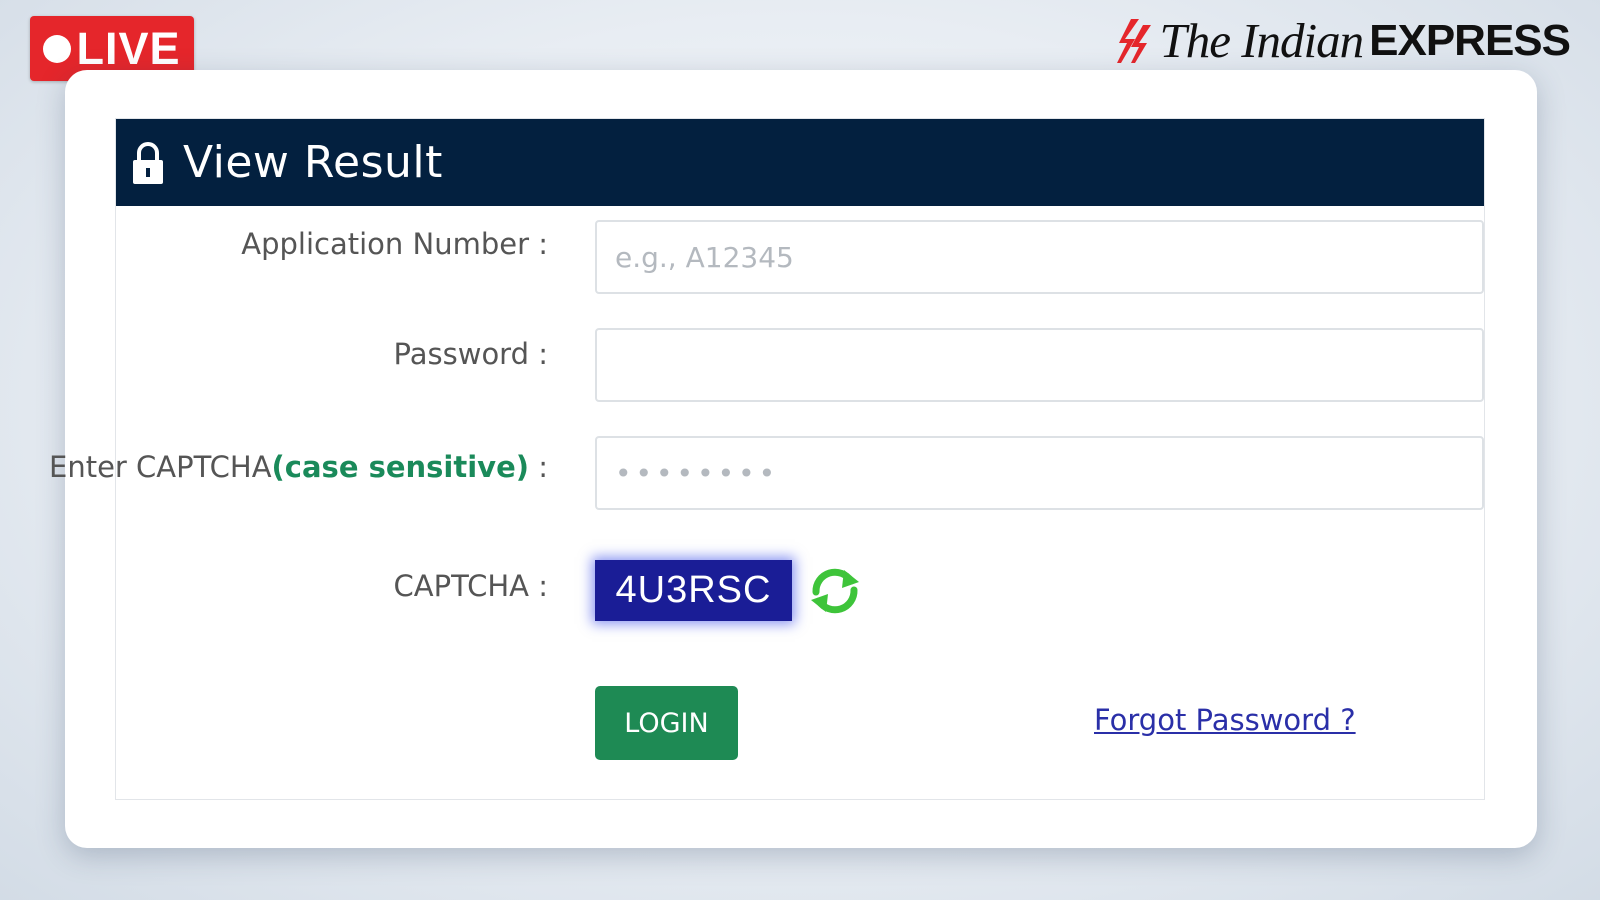 The image size is (1600, 900). I want to click on page-title: View Result, so click(313, 162).